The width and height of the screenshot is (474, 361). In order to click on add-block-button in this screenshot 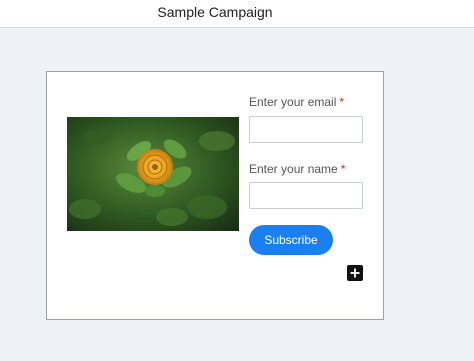, I will do `click(355, 273)`.